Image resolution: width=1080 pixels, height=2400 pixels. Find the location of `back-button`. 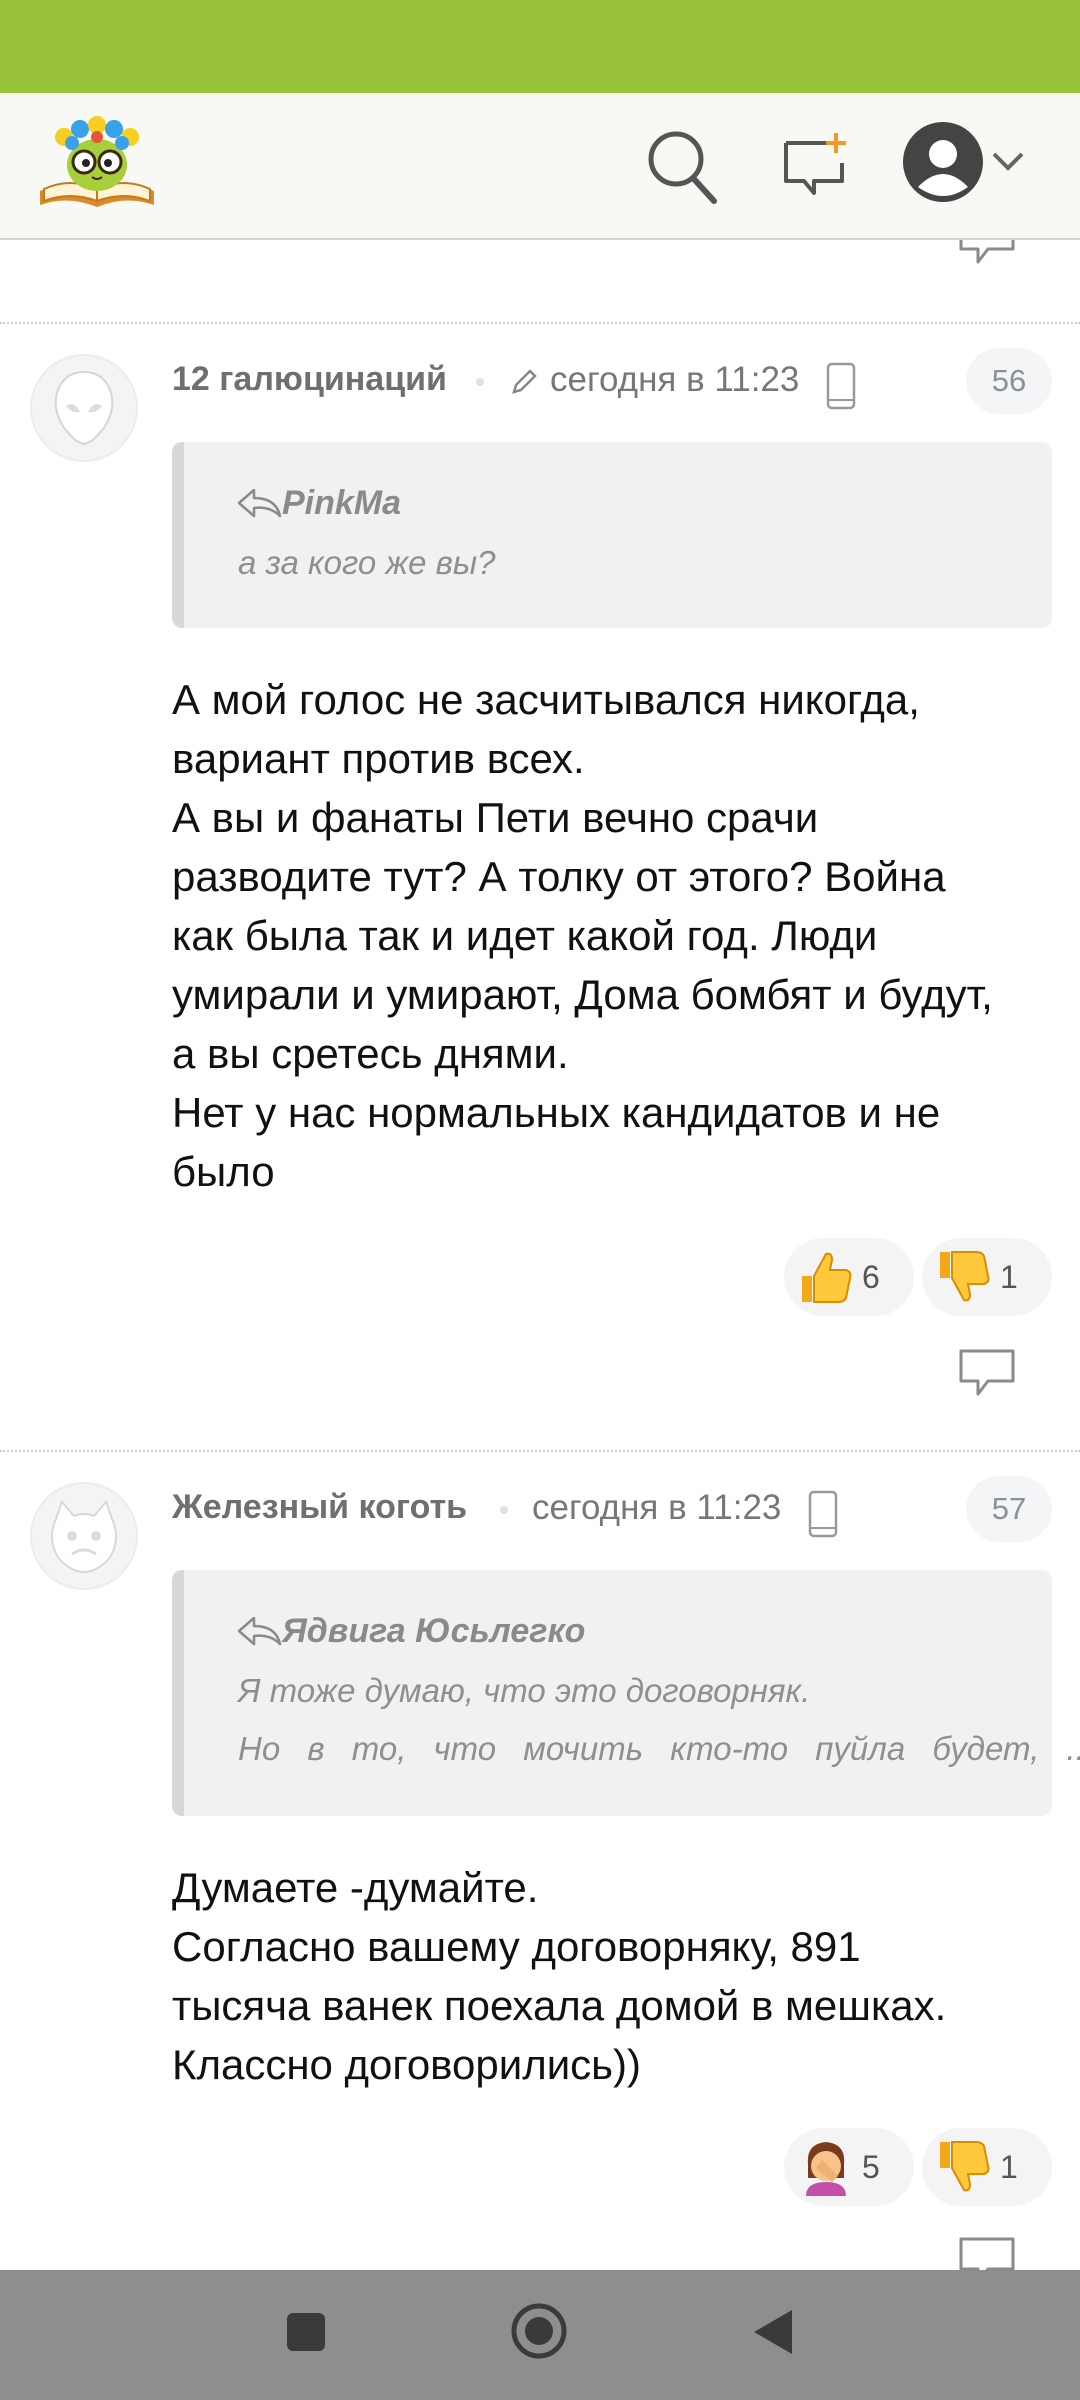

back-button is located at coordinates (773, 2332).